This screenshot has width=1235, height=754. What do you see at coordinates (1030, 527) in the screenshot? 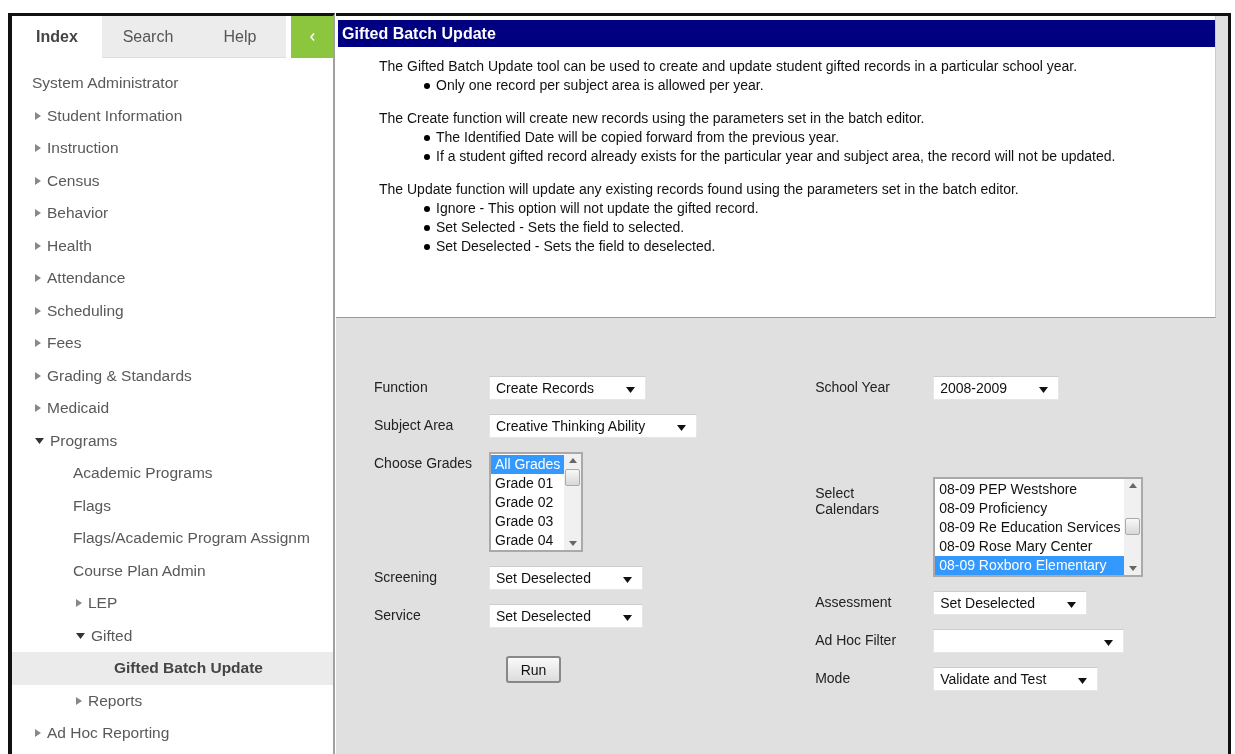
I see `list-option: 08-09 Re Education Services` at bounding box center [1030, 527].